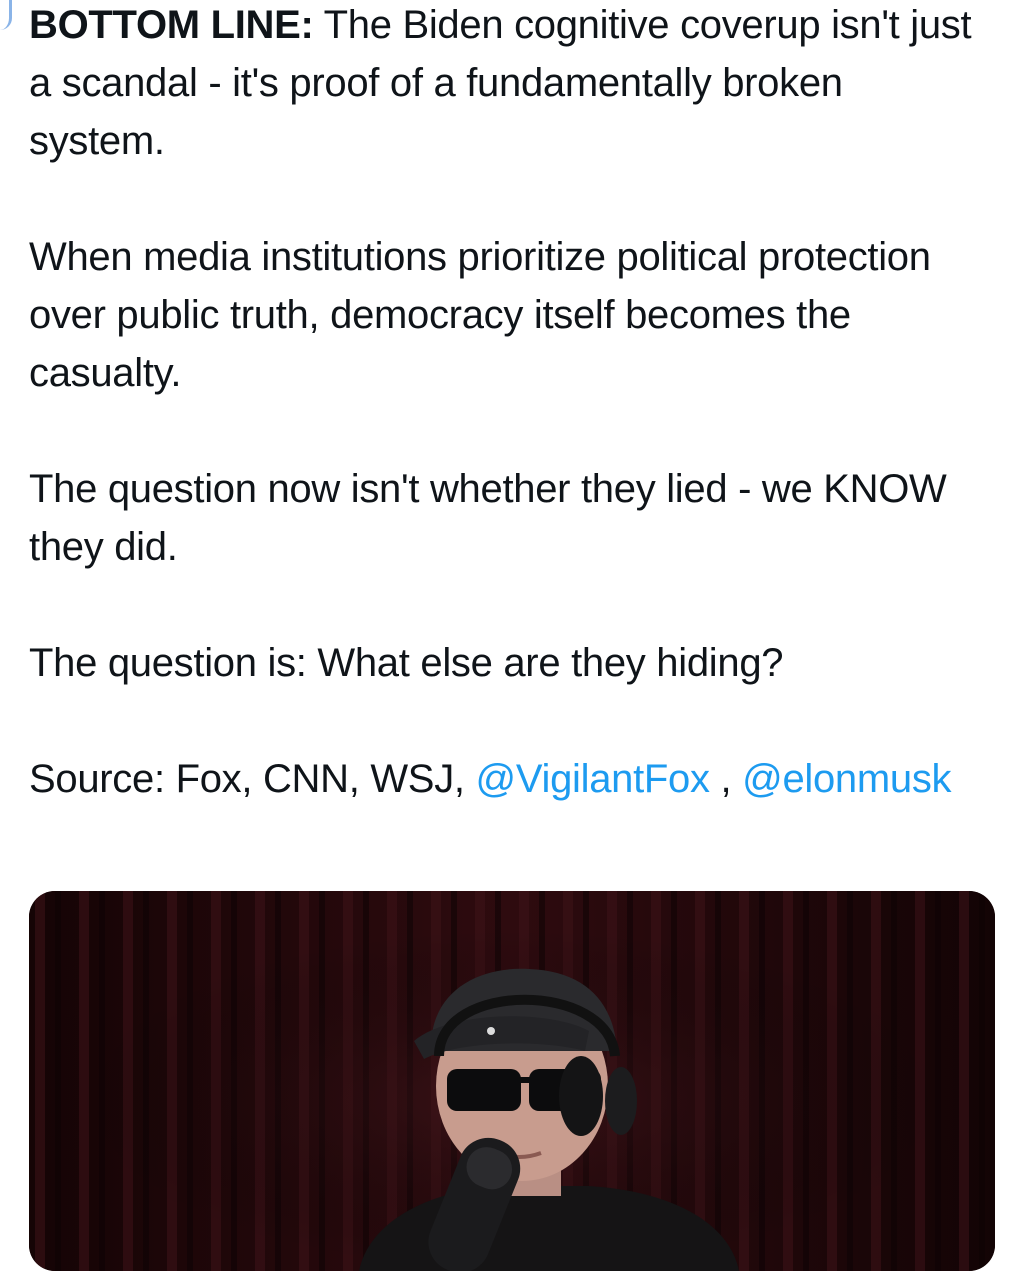 Image resolution: width=1023 pixels, height=1271 pixels. What do you see at coordinates (846, 779) in the screenshot?
I see `mention-elonmusk-link: @elonmusk` at bounding box center [846, 779].